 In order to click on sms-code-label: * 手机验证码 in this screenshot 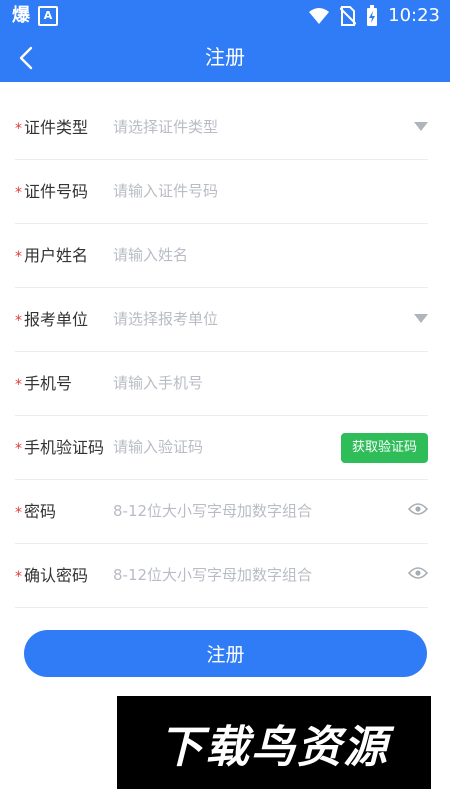, I will do `click(59, 447)`.